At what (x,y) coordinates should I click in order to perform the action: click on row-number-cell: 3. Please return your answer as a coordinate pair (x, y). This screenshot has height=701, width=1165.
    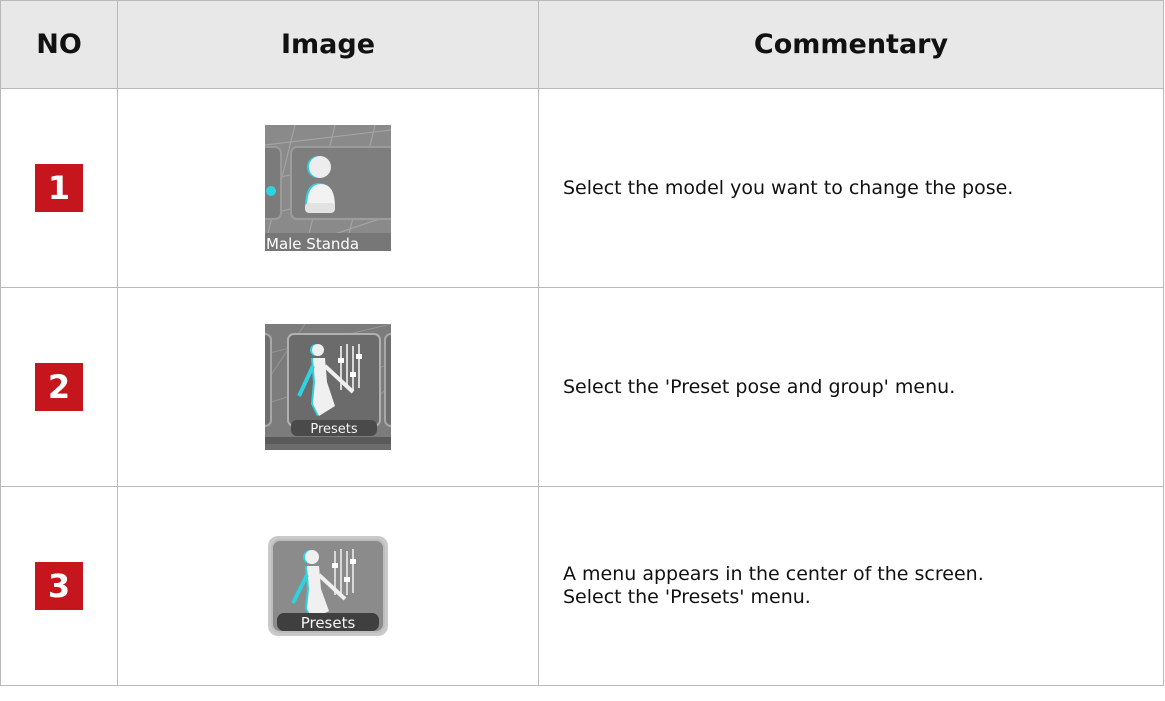
    Looking at the image, I should click on (59, 586).